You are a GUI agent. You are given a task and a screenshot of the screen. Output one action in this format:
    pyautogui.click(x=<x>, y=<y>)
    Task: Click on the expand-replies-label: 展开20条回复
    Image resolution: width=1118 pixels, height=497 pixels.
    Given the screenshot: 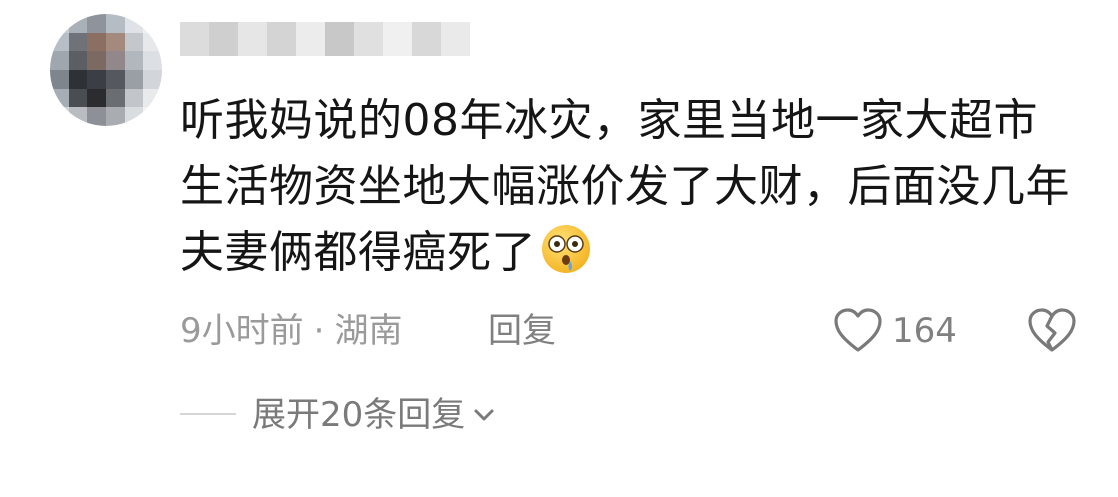 What is the action you would take?
    pyautogui.click(x=359, y=415)
    